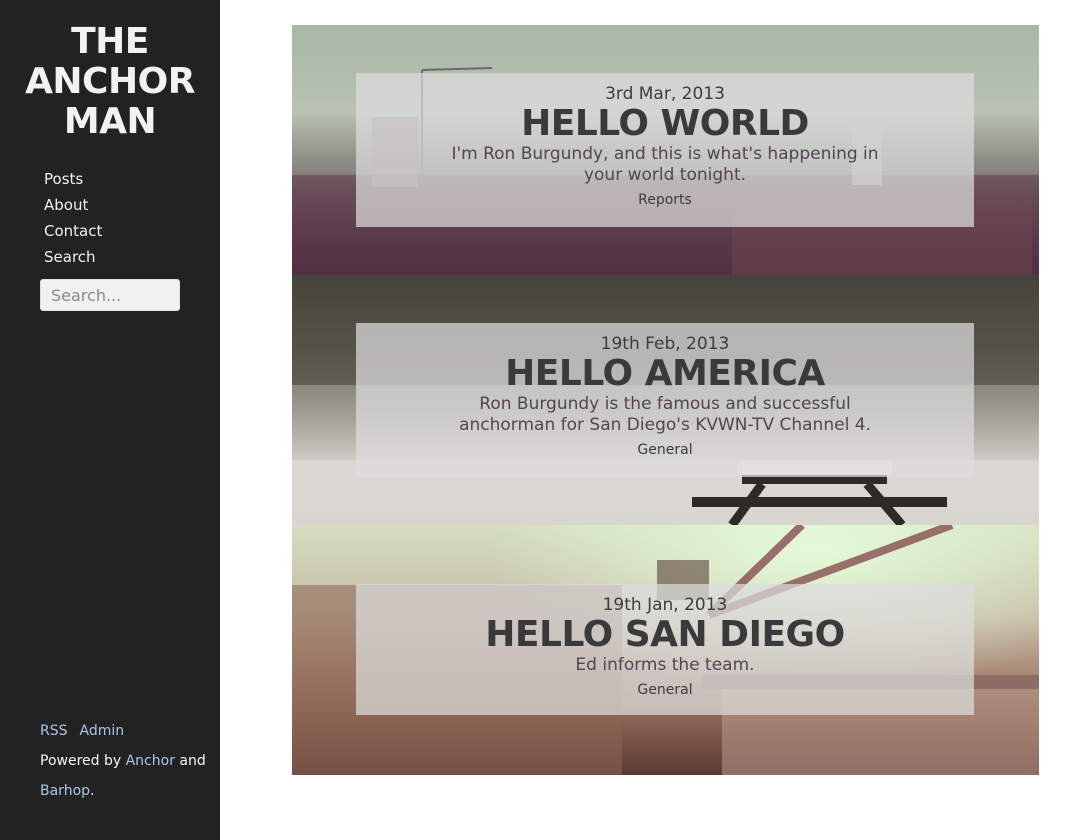 The image size is (1080, 840). What do you see at coordinates (92, 791) in the screenshot?
I see `powered-by-period: .` at bounding box center [92, 791].